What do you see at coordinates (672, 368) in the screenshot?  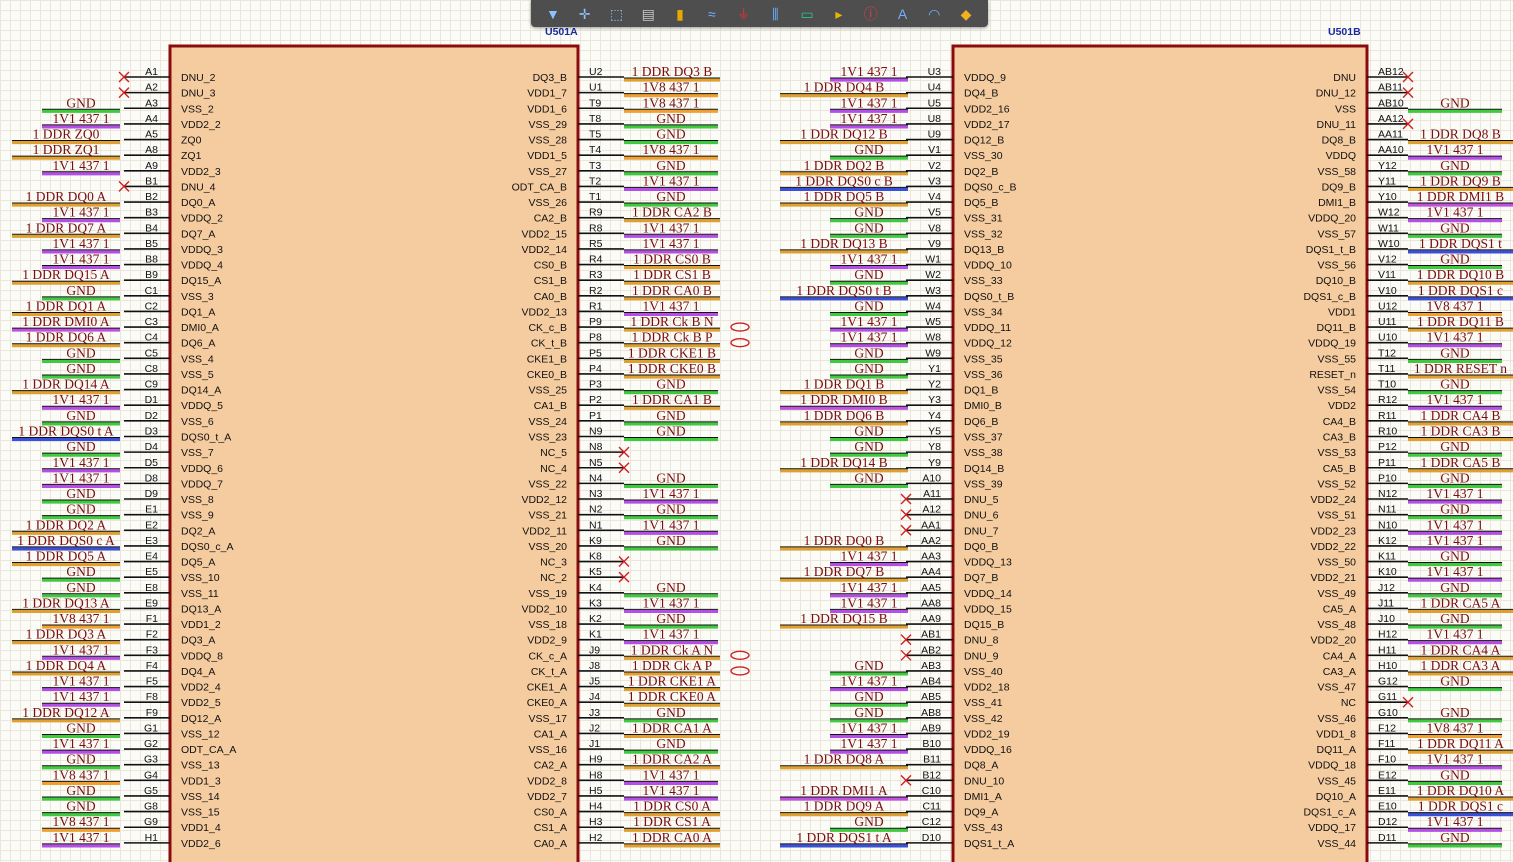 I see `net-label: 1 DDR CKE0 B` at bounding box center [672, 368].